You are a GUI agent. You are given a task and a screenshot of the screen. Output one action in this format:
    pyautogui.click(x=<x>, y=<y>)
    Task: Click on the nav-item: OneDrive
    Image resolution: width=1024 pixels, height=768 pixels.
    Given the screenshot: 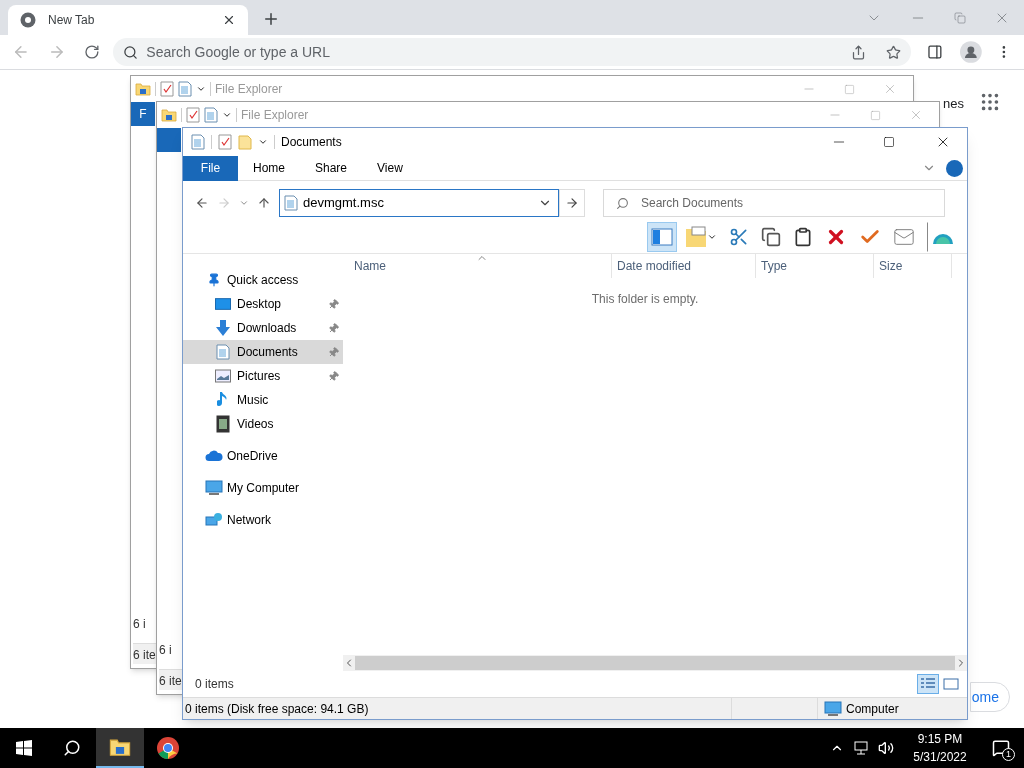 What is the action you would take?
    pyautogui.click(x=252, y=456)
    